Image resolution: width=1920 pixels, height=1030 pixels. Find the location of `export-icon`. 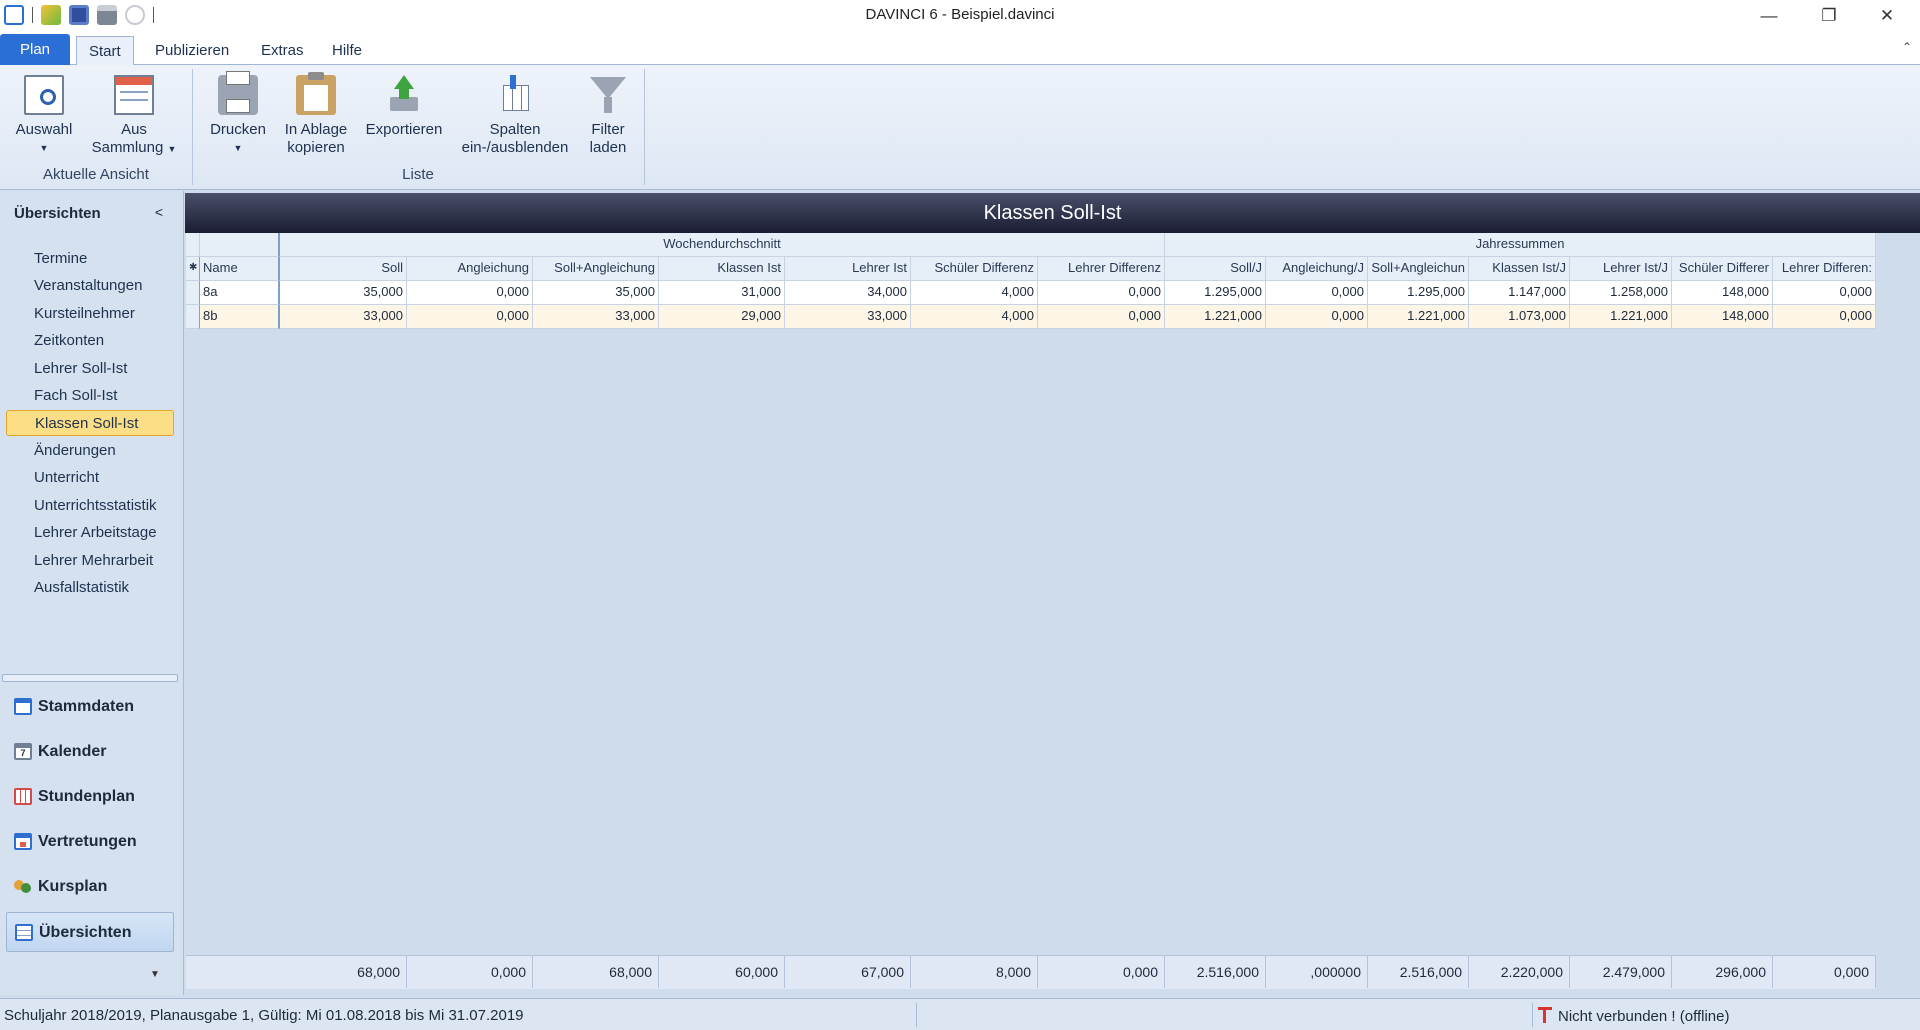

export-icon is located at coordinates (404, 95).